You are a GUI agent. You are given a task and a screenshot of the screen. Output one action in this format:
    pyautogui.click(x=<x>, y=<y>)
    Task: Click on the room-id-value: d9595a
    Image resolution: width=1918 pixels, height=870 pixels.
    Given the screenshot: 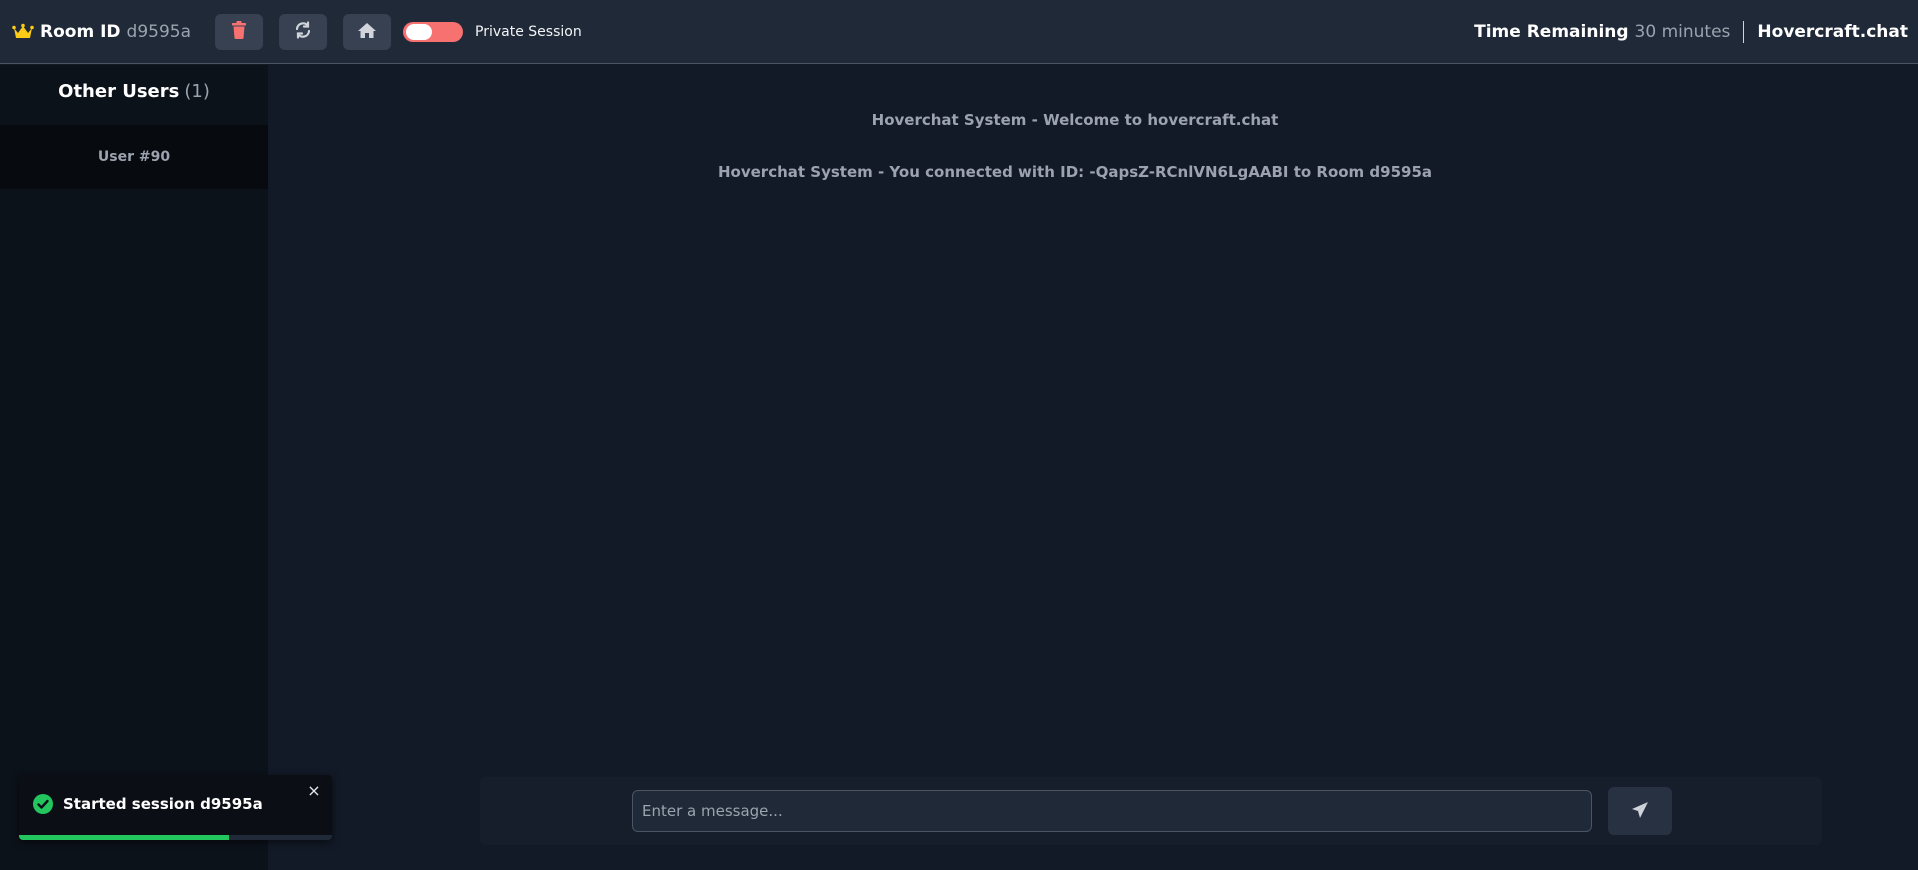 What is the action you would take?
    pyautogui.click(x=159, y=31)
    